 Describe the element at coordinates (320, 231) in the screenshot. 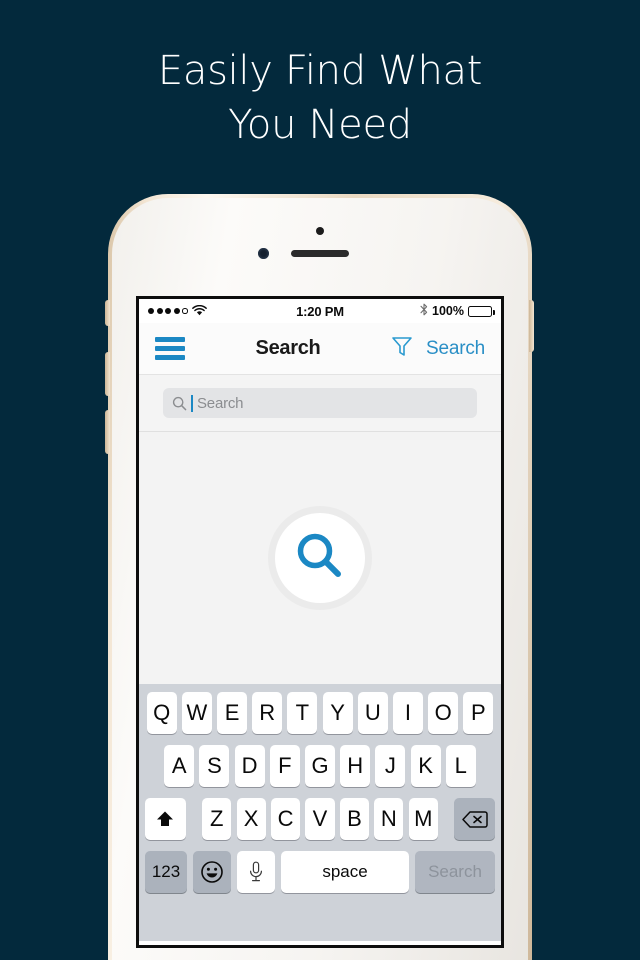

I see `proximity-sensor-icon` at that location.